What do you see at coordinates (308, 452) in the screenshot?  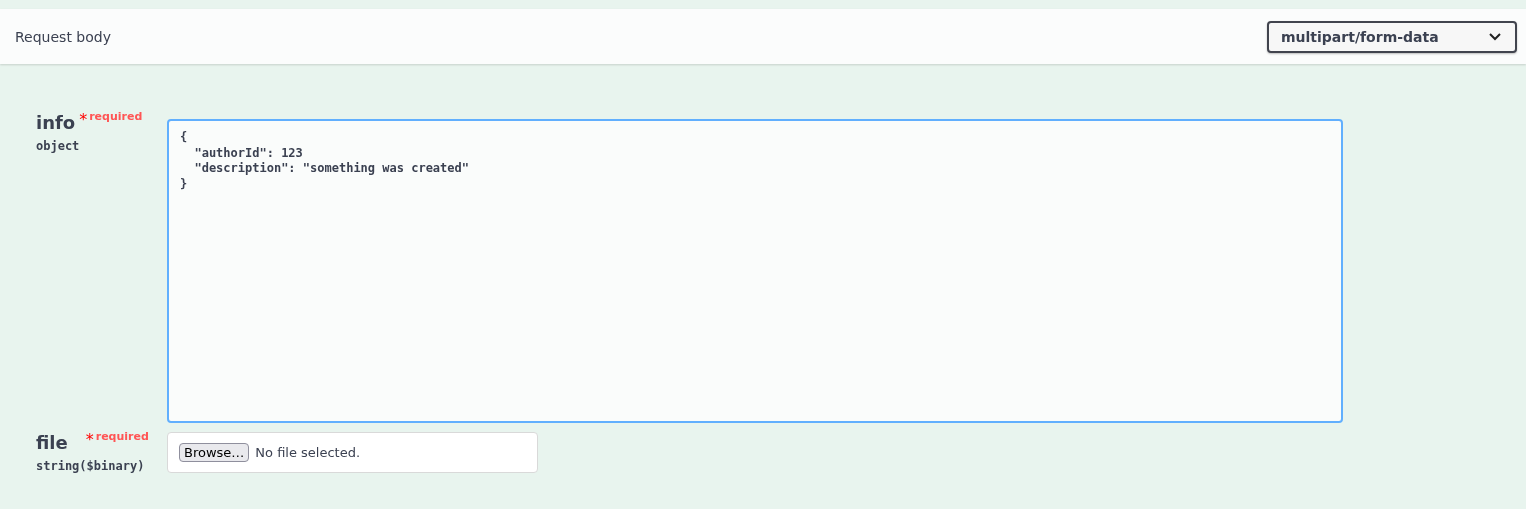 I see `file-status: No file selected.` at bounding box center [308, 452].